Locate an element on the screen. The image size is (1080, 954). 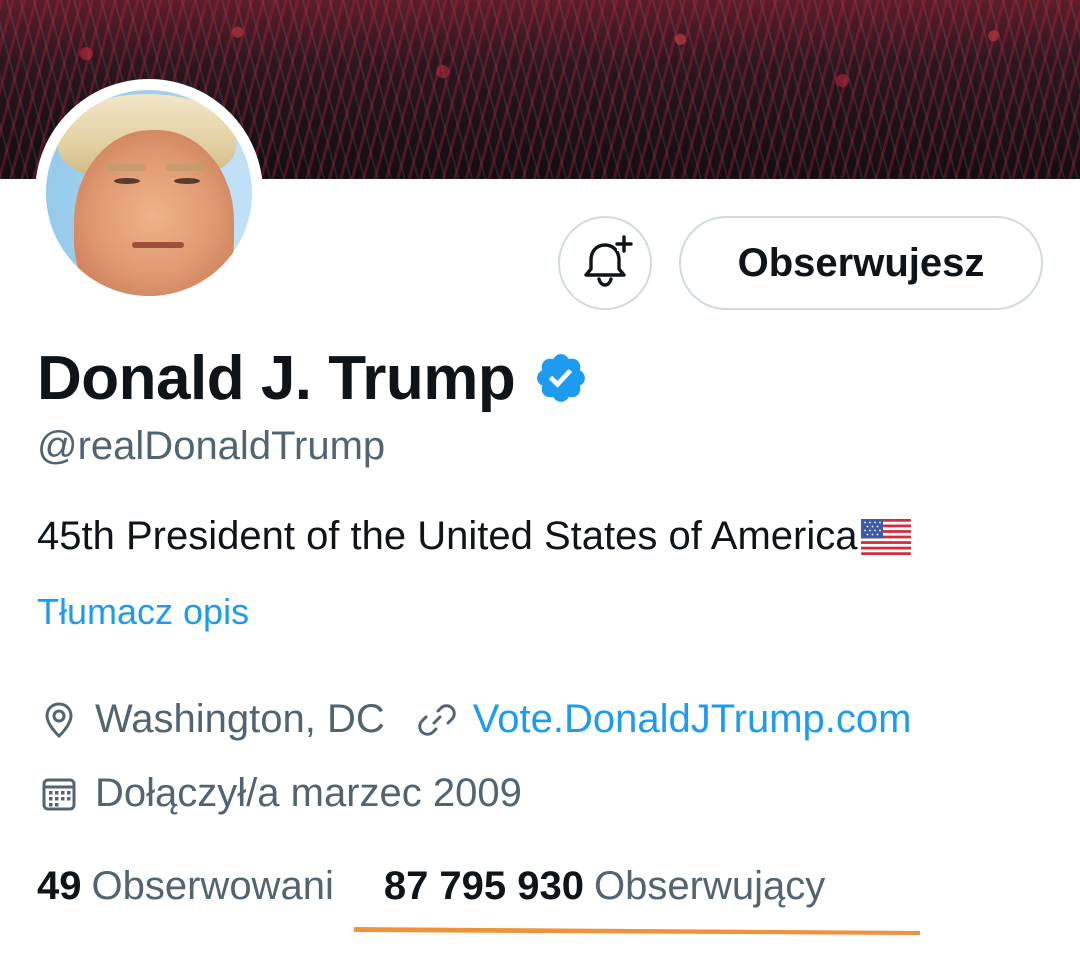
notifications-button is located at coordinates (605, 263).